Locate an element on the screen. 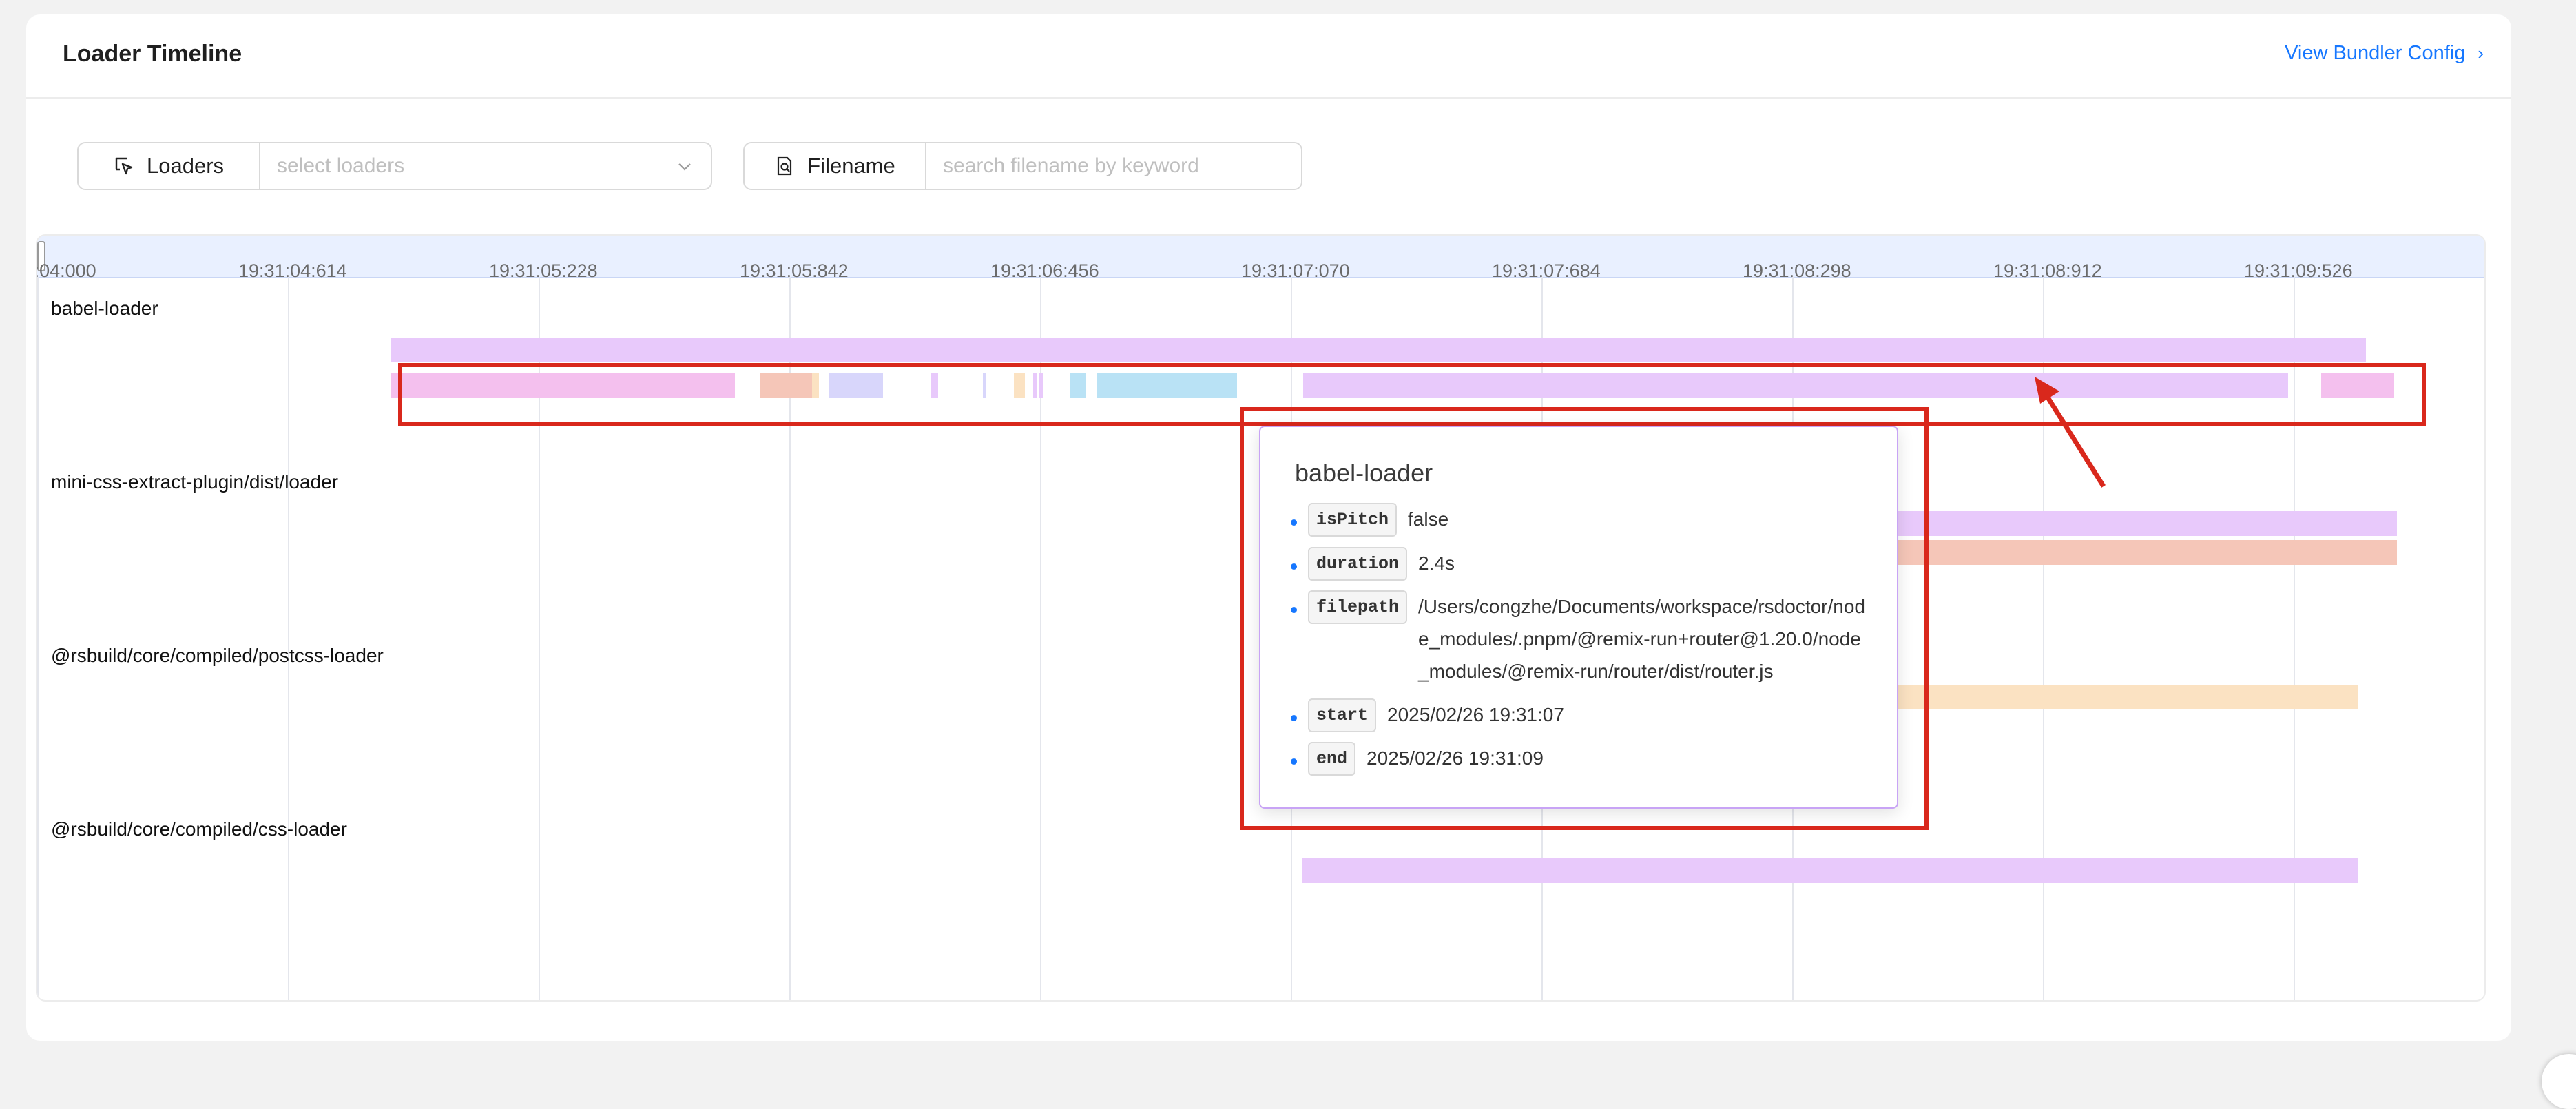  tooltip-key: start is located at coordinates (1342, 715).